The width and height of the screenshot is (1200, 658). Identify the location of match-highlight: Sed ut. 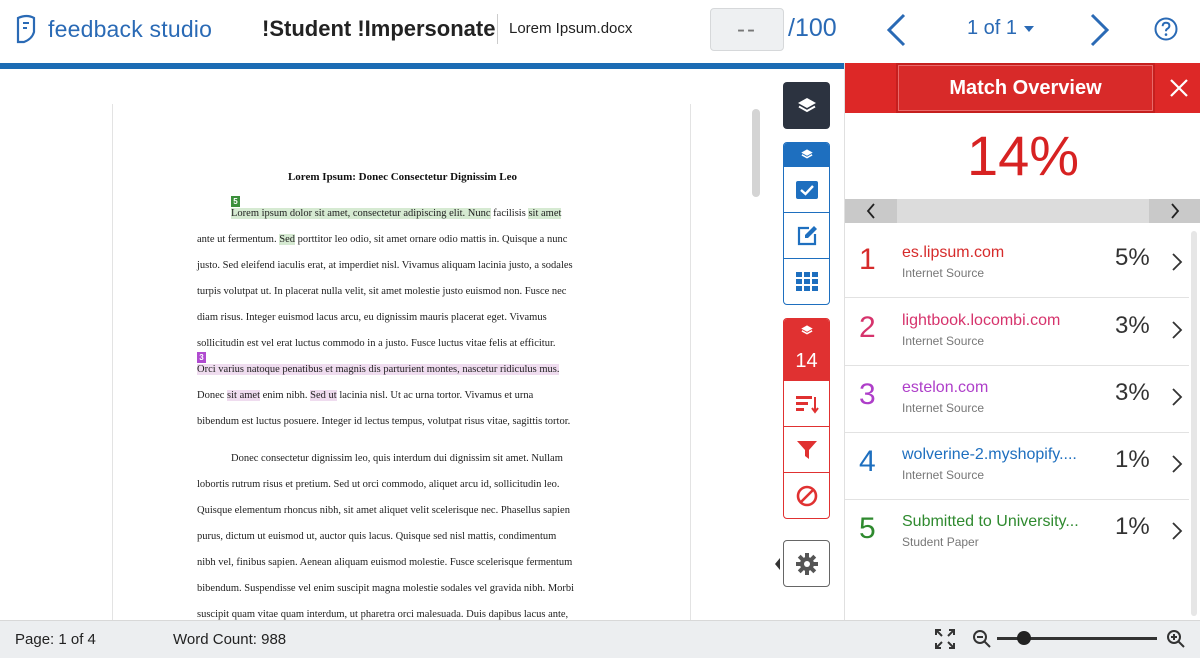
(323, 395).